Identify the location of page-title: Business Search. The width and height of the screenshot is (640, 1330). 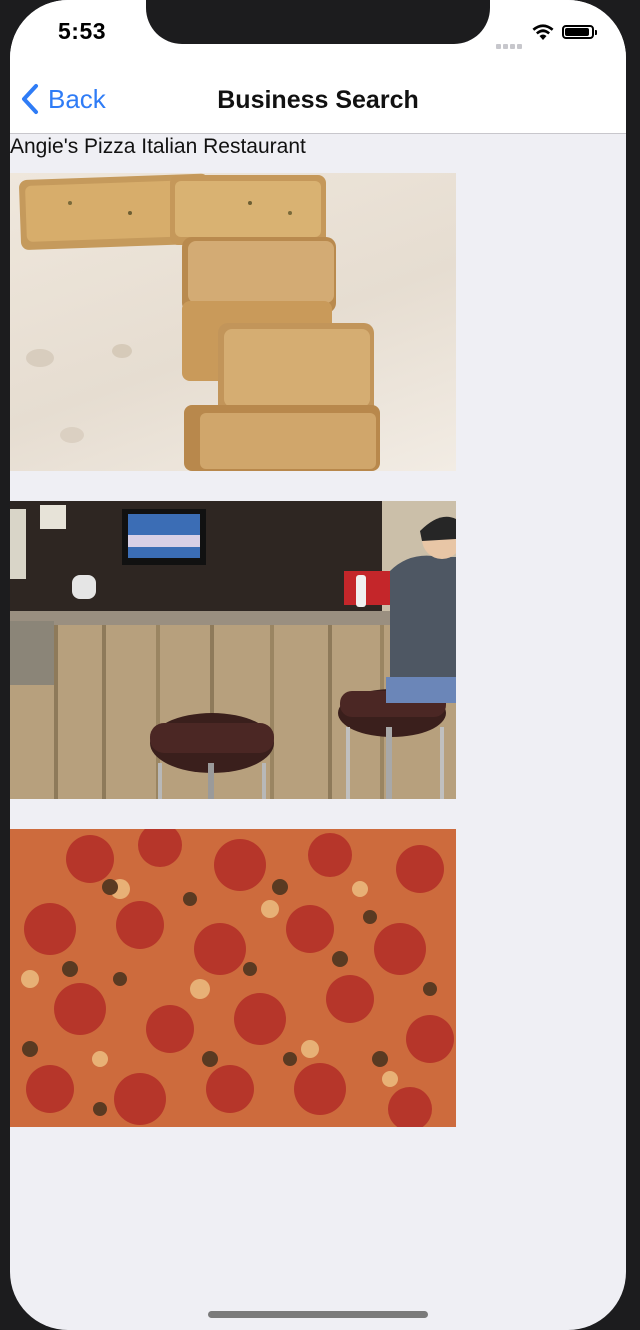
(318, 100).